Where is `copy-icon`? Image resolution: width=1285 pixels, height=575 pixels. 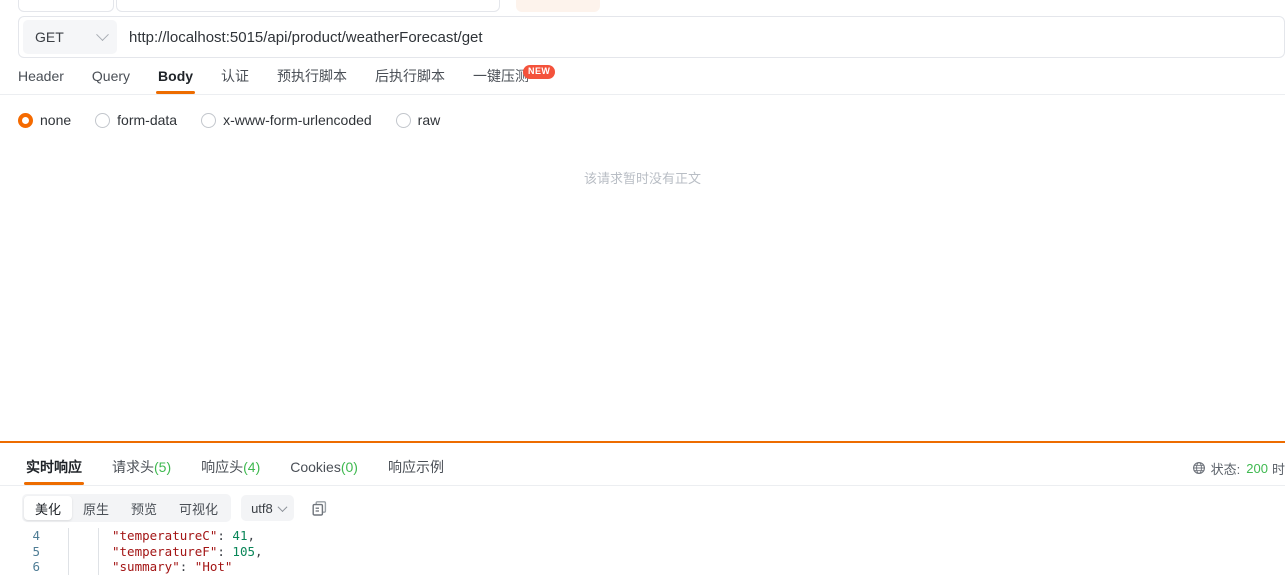
copy-icon is located at coordinates (319, 508).